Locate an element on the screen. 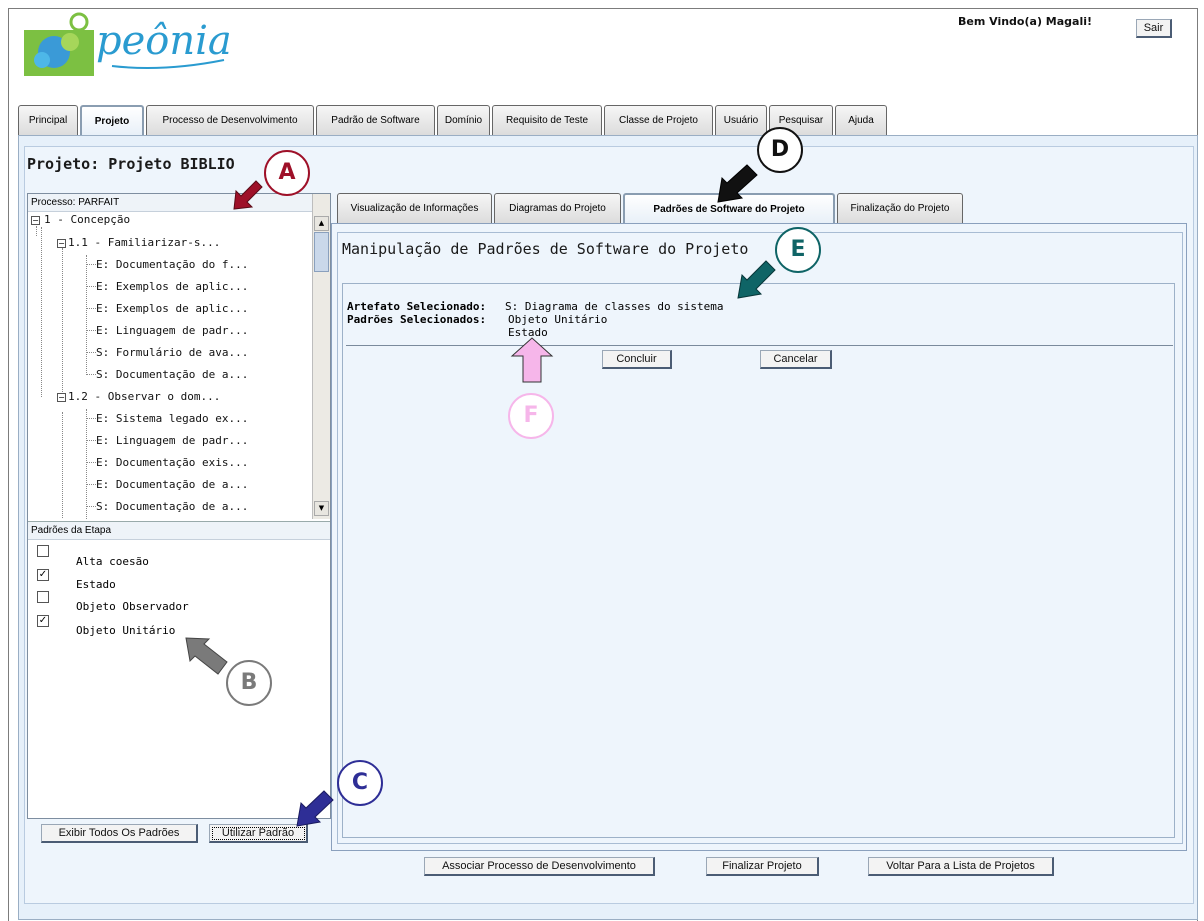  annotation-d-badge: D is located at coordinates (780, 150).